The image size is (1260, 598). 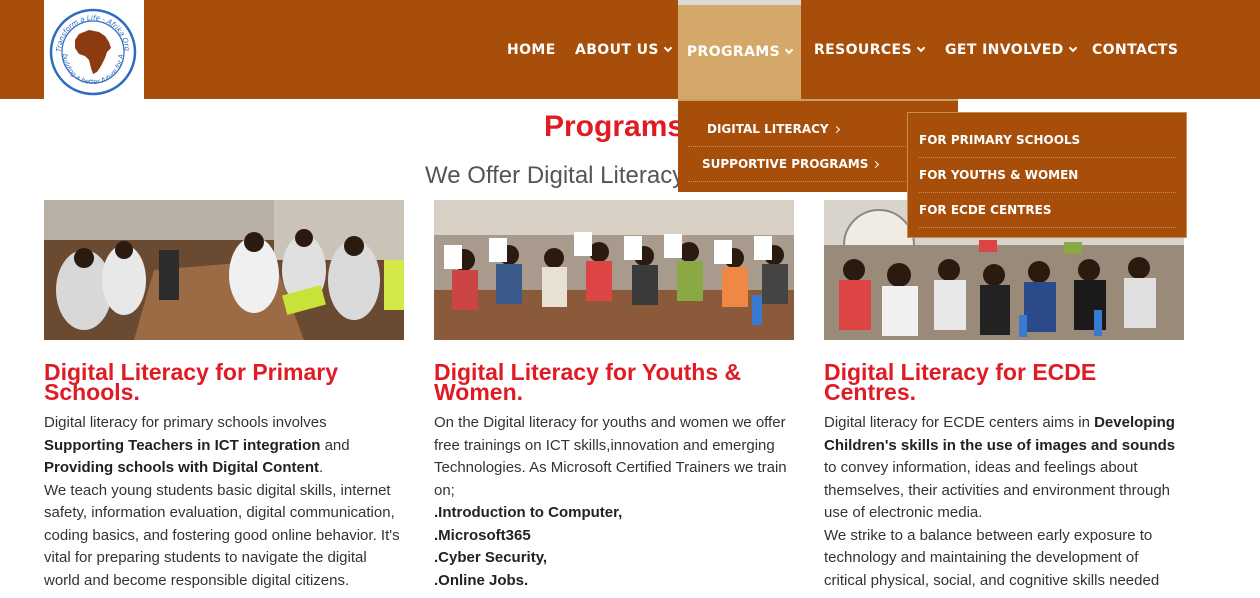 I want to click on nav-get-involved-label: GET INVOLVED, so click(x=1004, y=49).